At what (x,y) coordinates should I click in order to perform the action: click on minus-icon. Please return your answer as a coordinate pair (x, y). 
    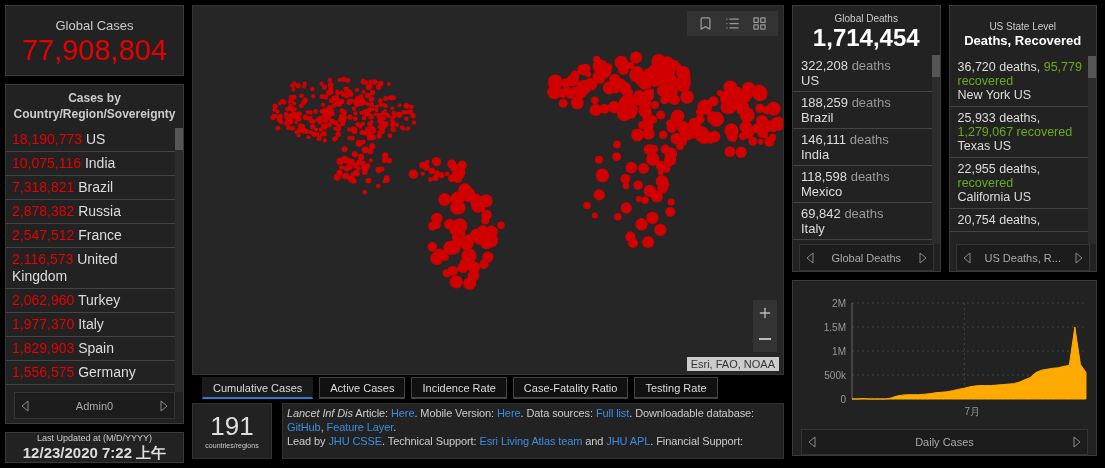
    Looking at the image, I should click on (765, 339).